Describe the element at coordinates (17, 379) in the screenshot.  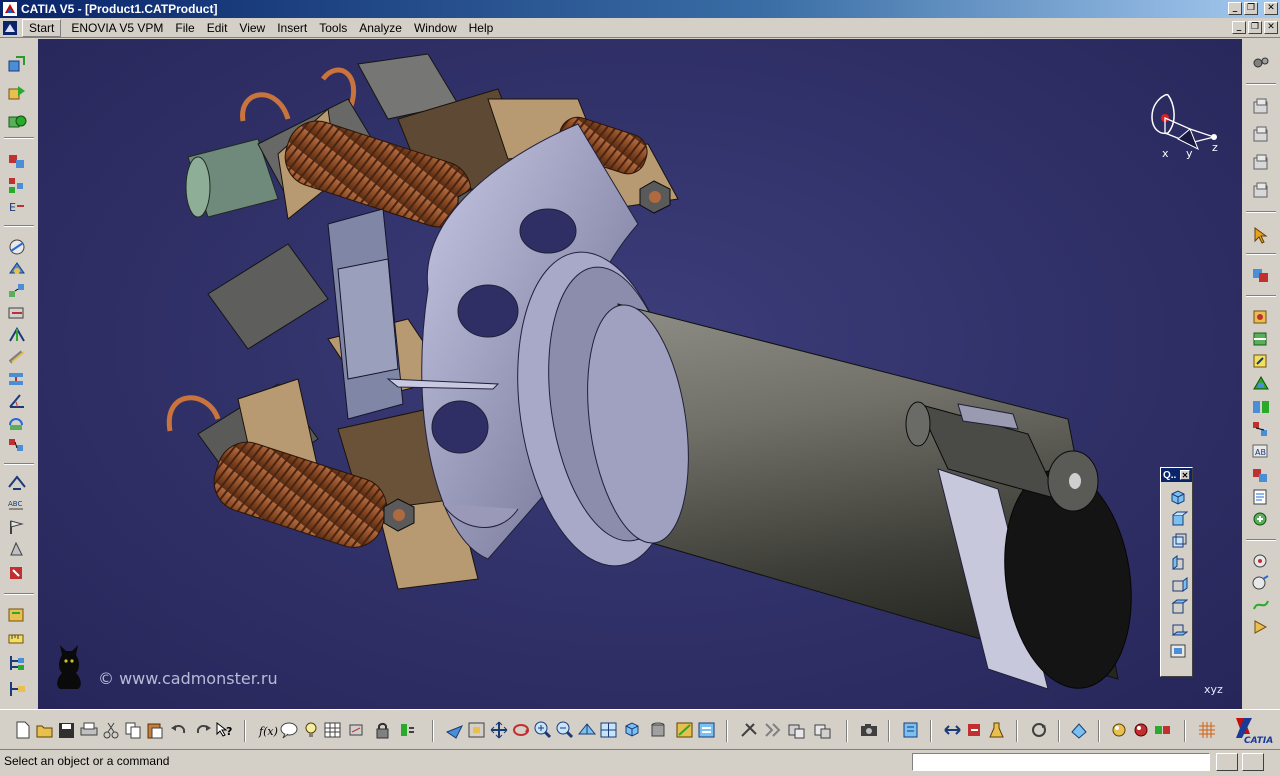
I see `offset-constraint-icon` at that location.